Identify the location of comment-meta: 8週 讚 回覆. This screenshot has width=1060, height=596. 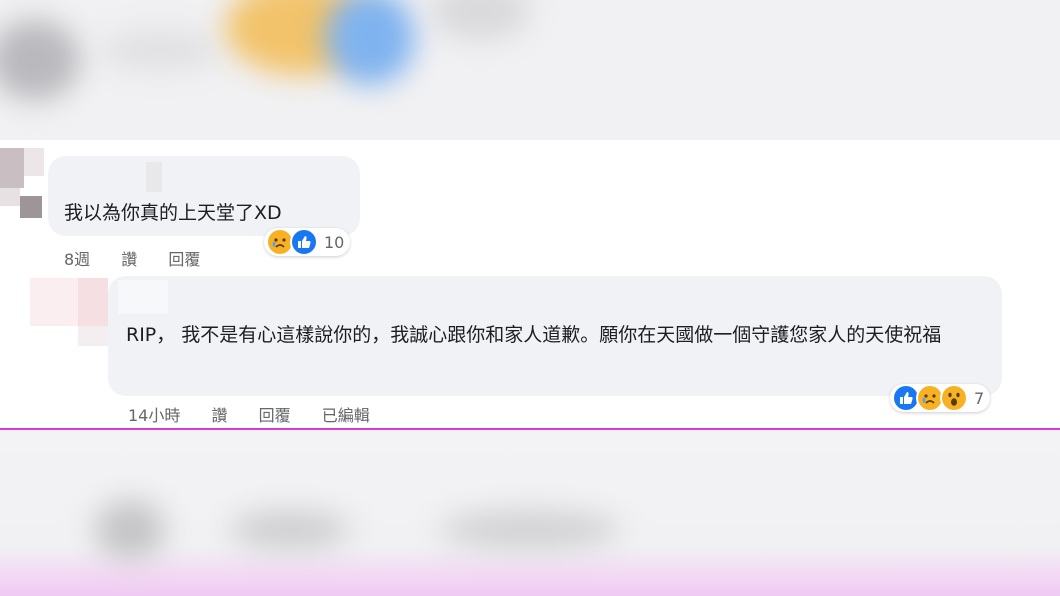
(145, 258).